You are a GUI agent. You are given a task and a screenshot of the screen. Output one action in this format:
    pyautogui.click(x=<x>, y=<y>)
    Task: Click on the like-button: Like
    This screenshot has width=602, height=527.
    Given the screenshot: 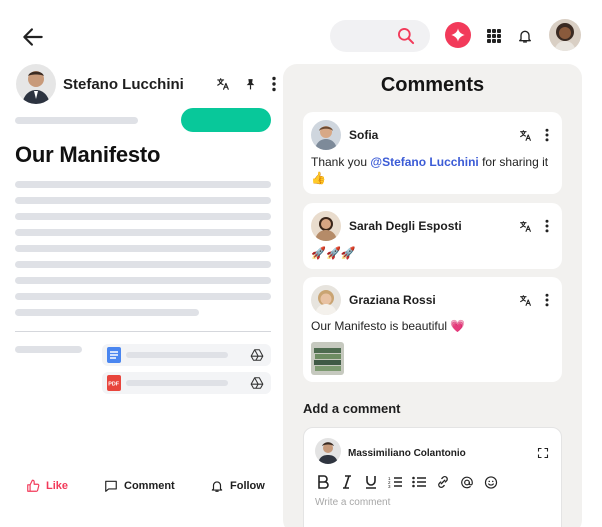 What is the action you would take?
    pyautogui.click(x=47, y=486)
    